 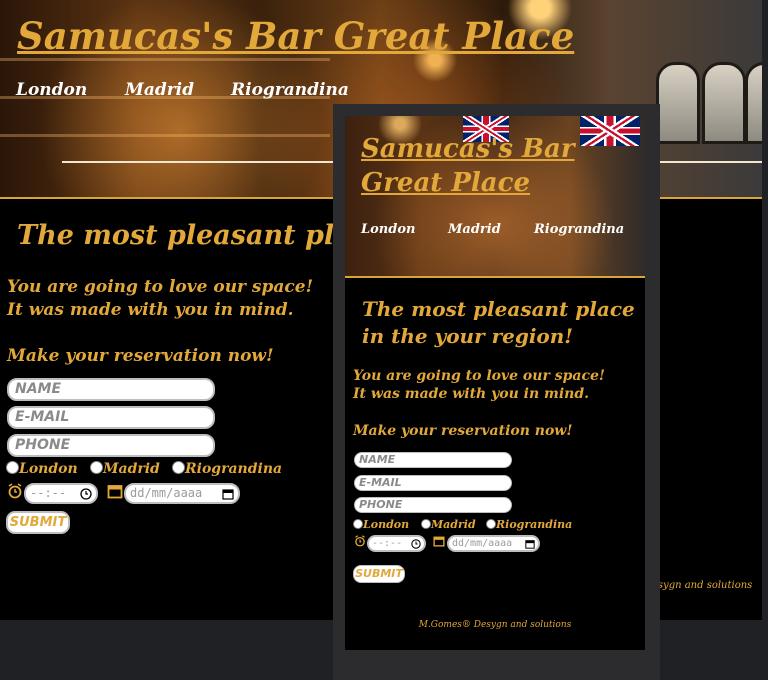 I want to click on radio-madrid-mobile: Madrid, so click(x=453, y=524).